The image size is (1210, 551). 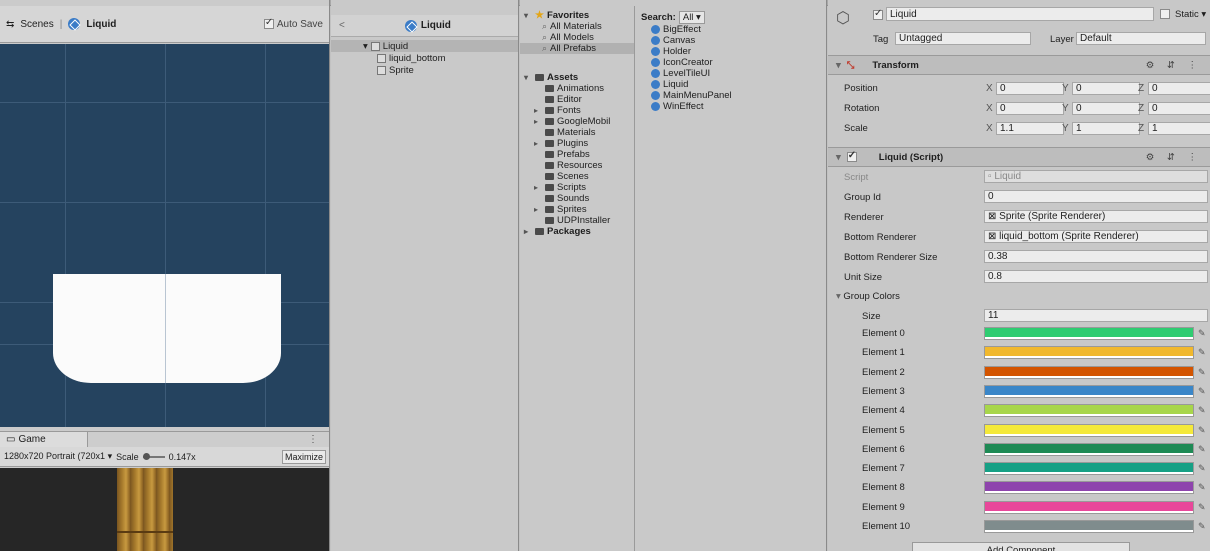 I want to click on asset-folder: ▸ Plugins, so click(x=577, y=143).